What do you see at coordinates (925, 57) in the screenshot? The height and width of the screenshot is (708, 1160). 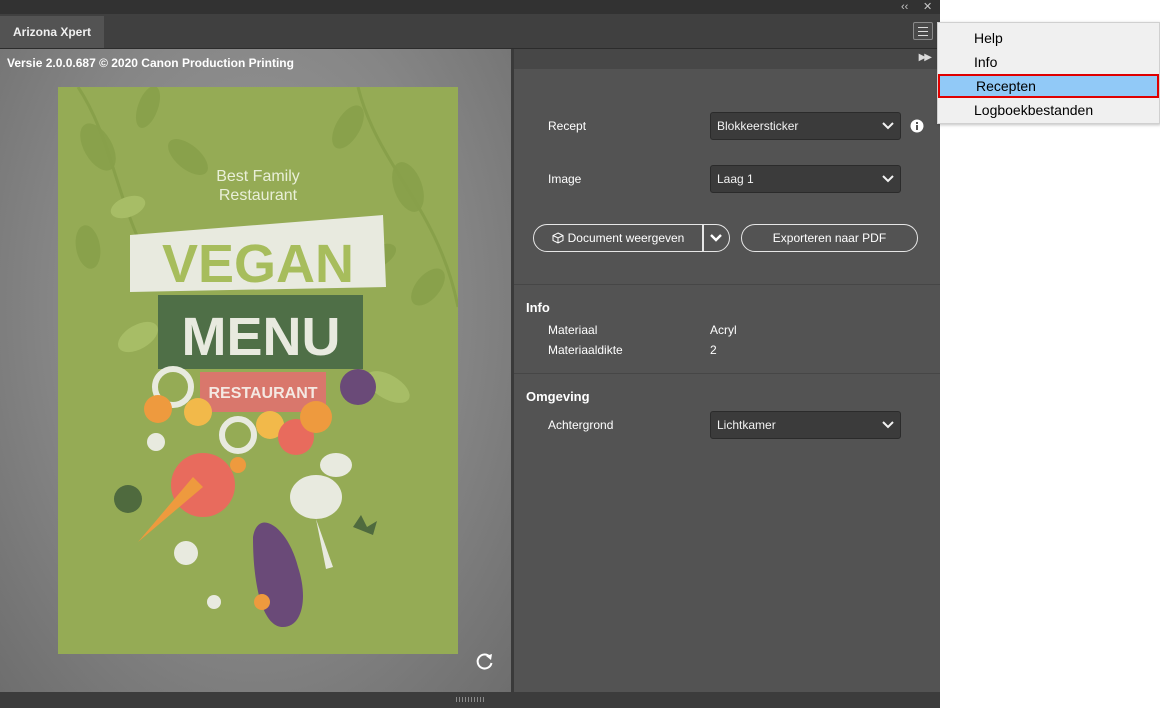 I see `expand-panel-icon: ▶▶` at bounding box center [925, 57].